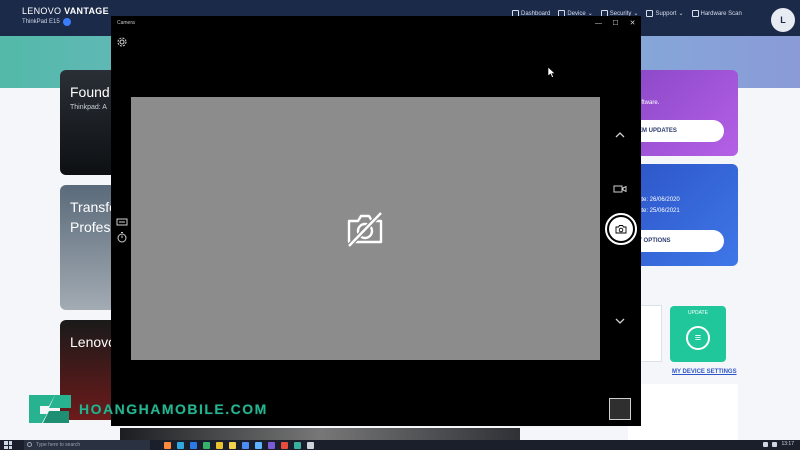 This screenshot has width=800, height=450. I want to click on system-update-card: oftware. EM UPDATES, so click(680, 113).